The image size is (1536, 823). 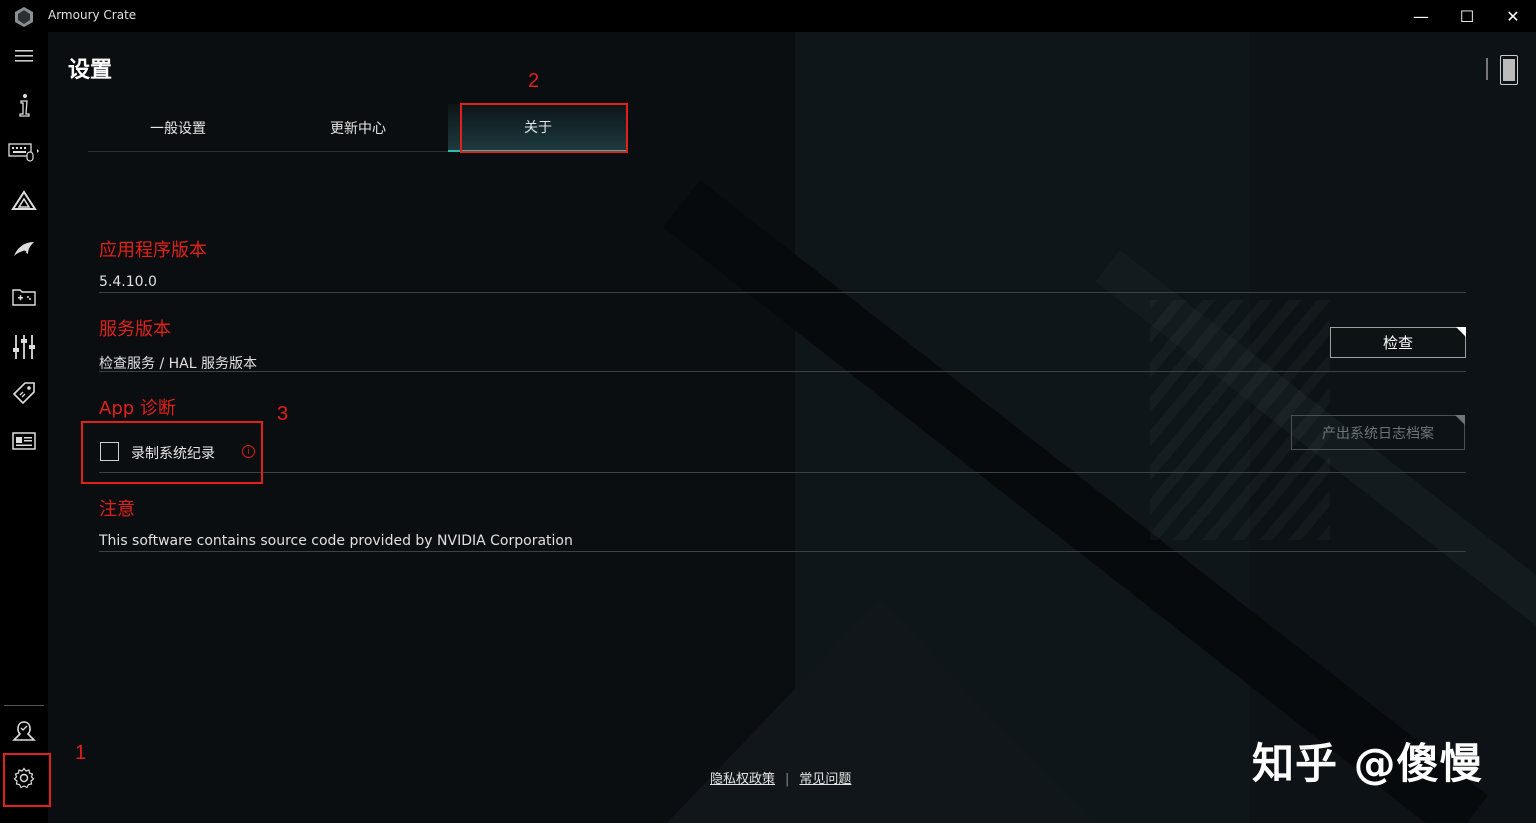 I want to click on tab-general-settings: 一般设置, so click(x=178, y=128).